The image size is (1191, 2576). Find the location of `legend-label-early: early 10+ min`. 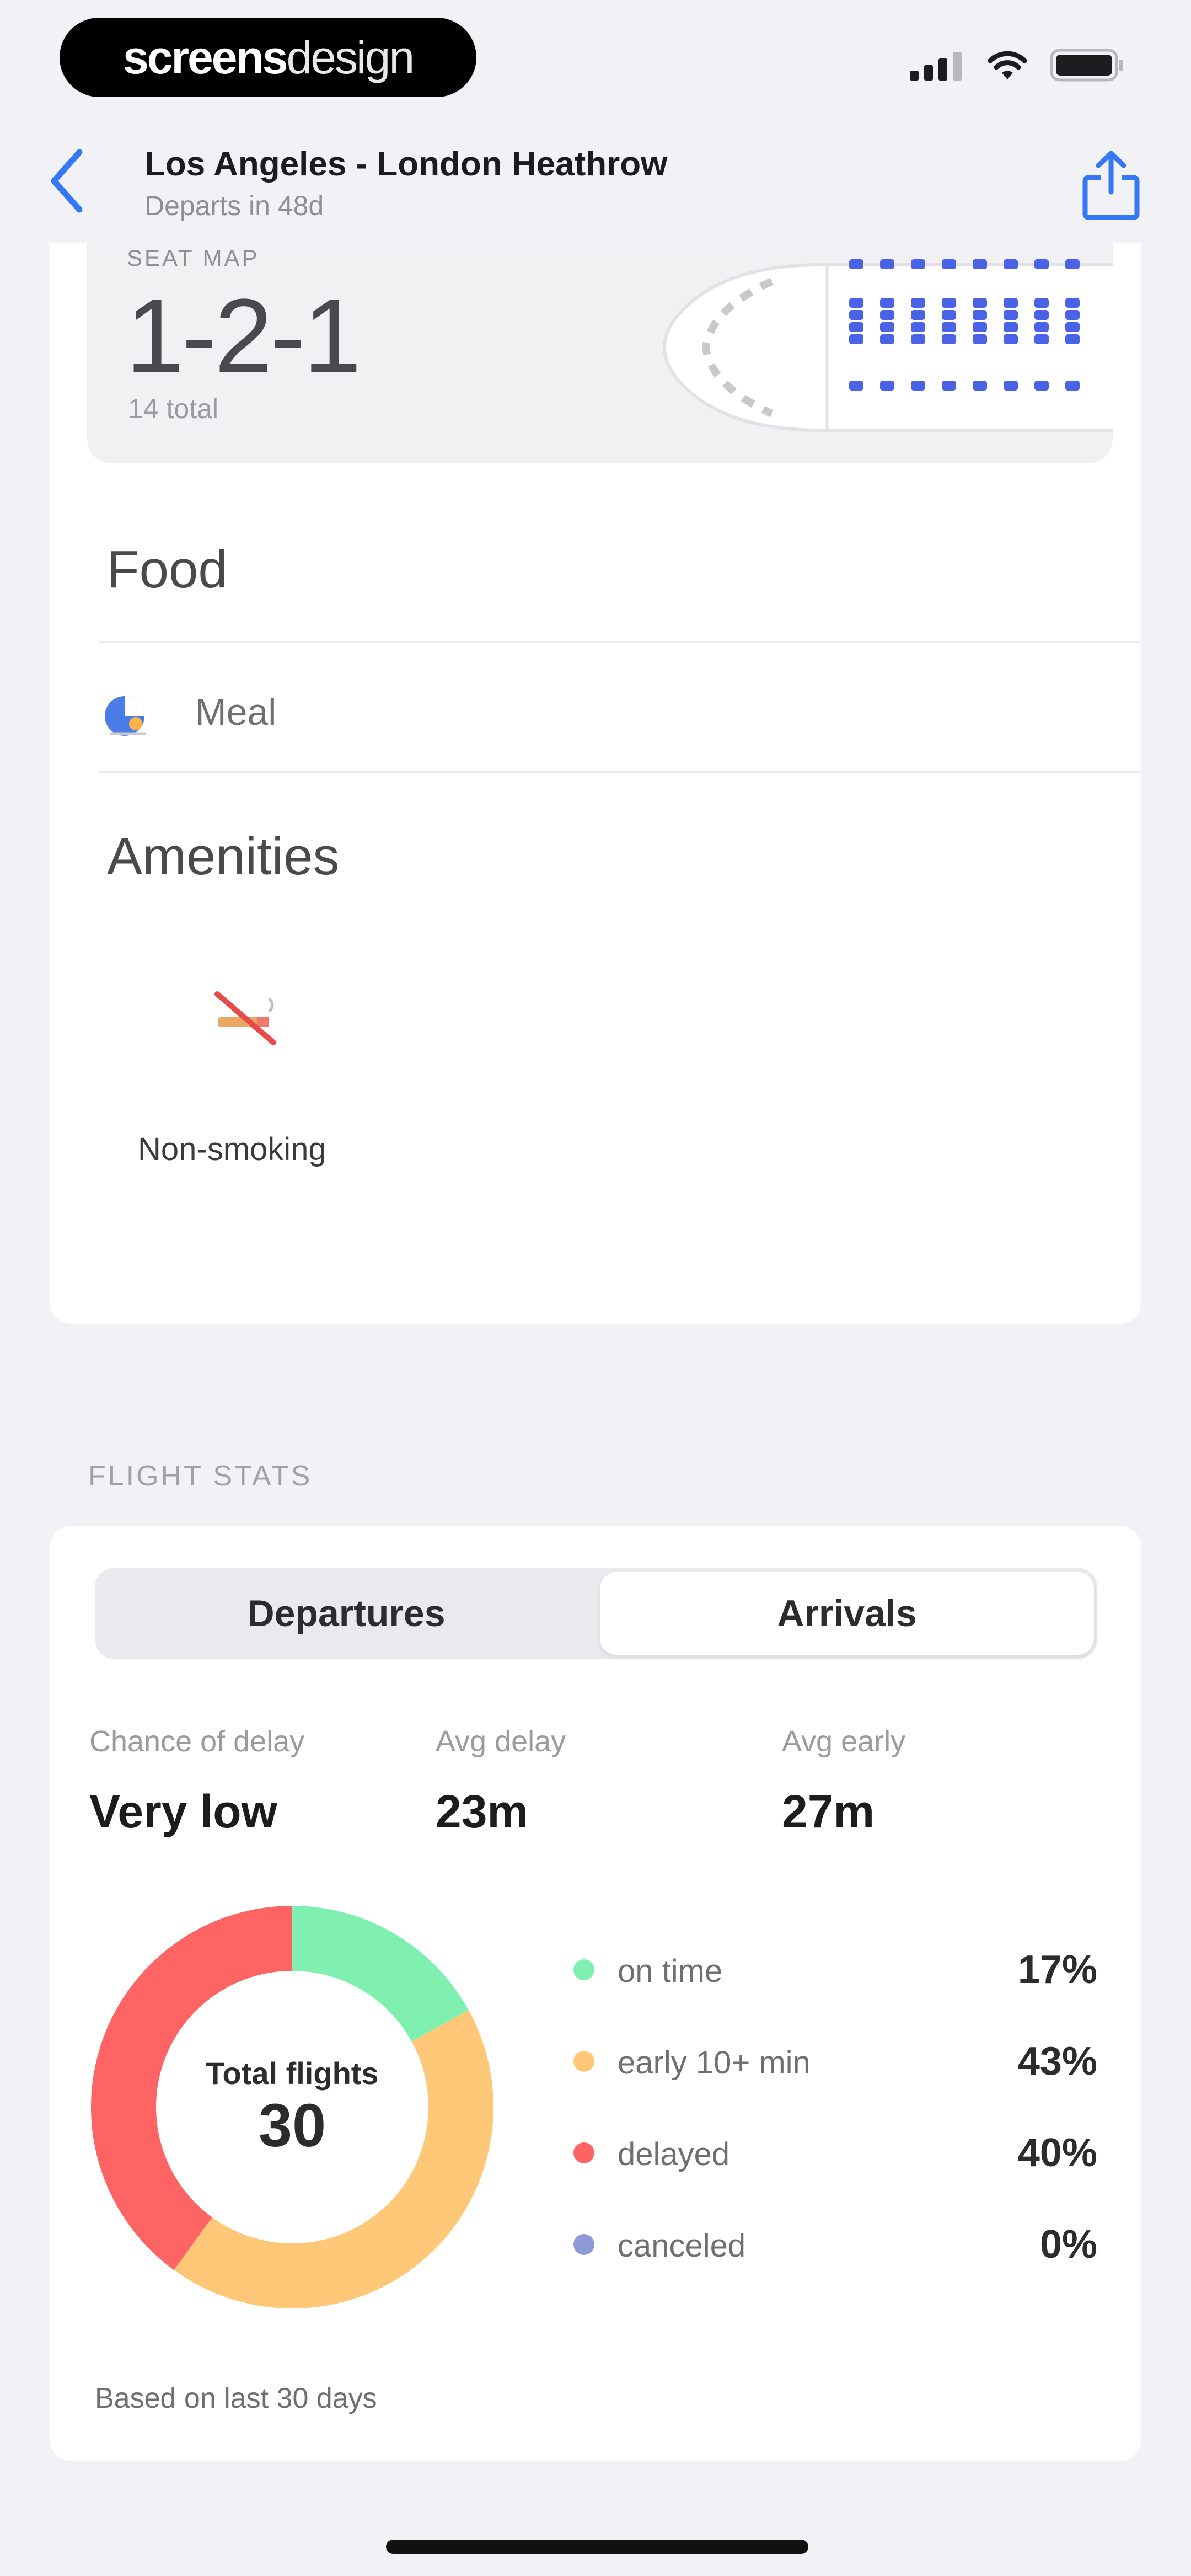

legend-label-early: early 10+ min is located at coordinates (714, 2063).